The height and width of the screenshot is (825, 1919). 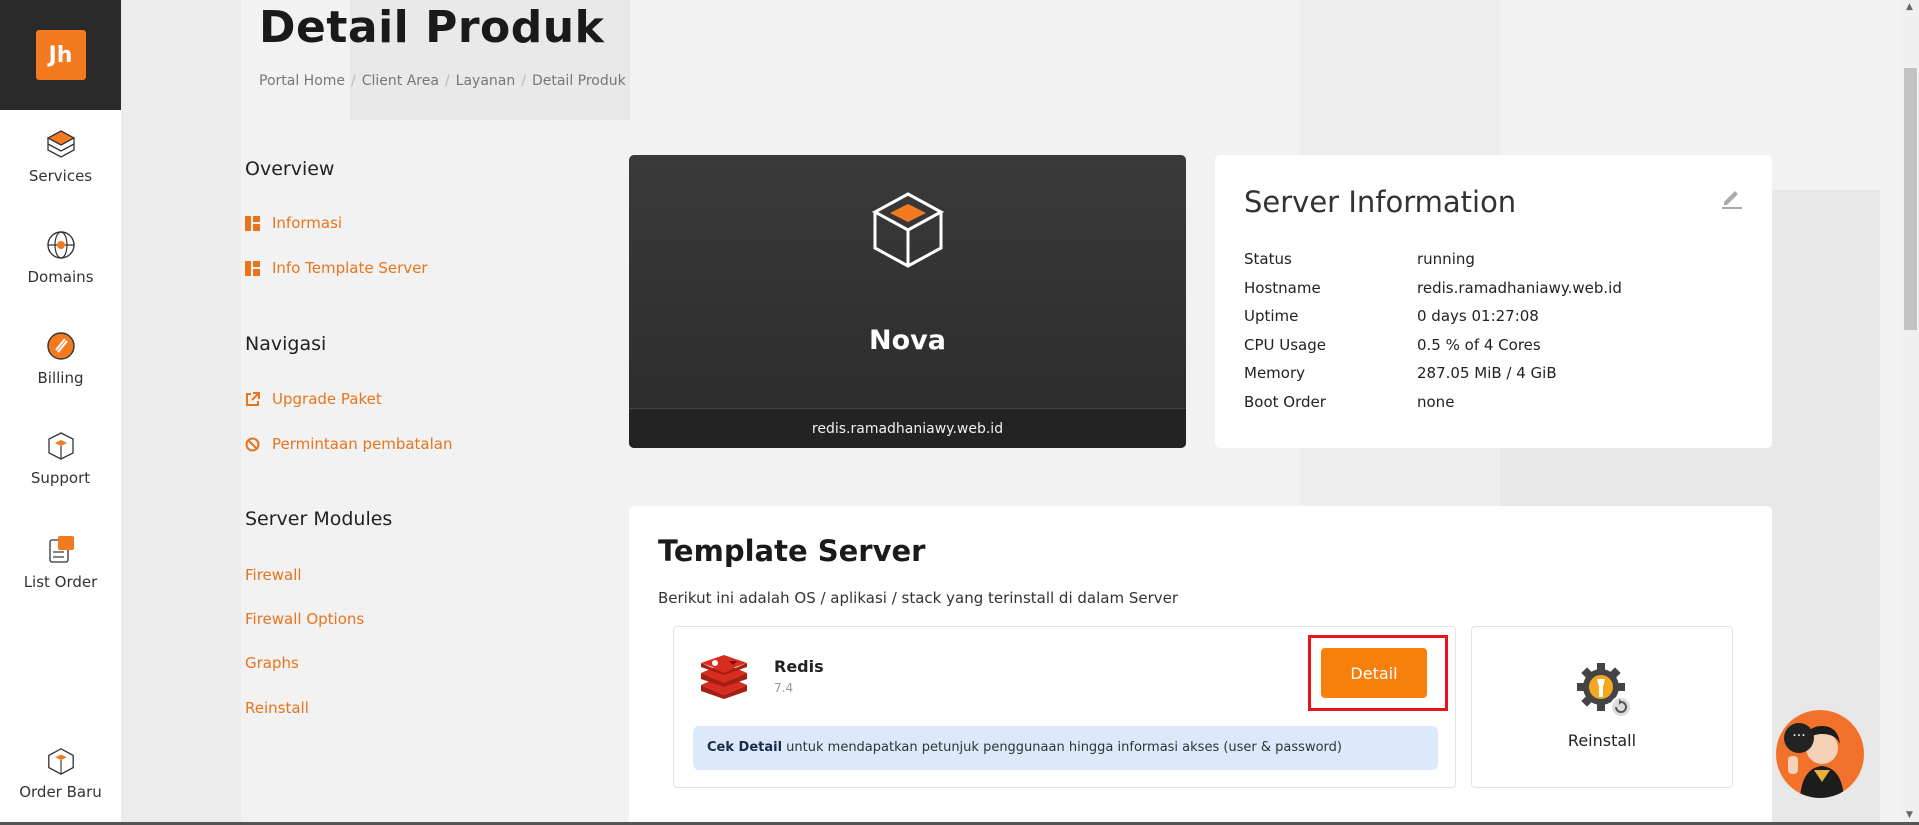 What do you see at coordinates (400, 81) in the screenshot?
I see `breadcrumb-item: Client Area` at bounding box center [400, 81].